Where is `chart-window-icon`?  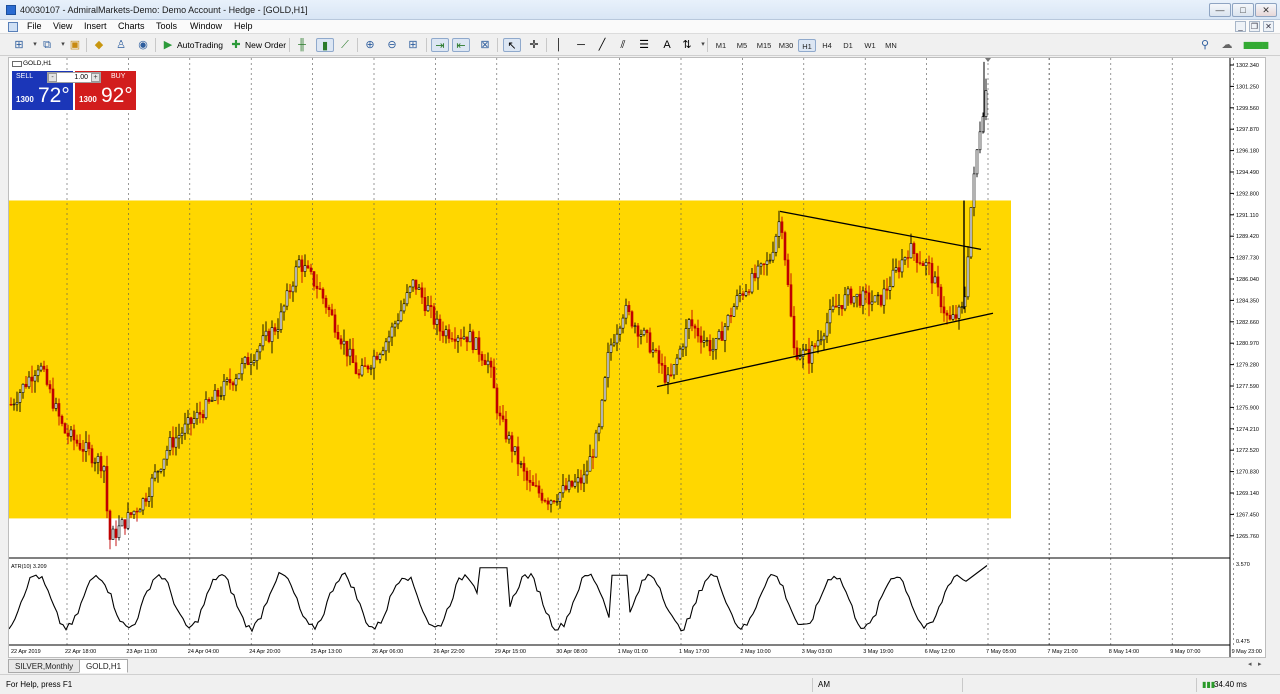
chart-window-icon is located at coordinates (13, 27).